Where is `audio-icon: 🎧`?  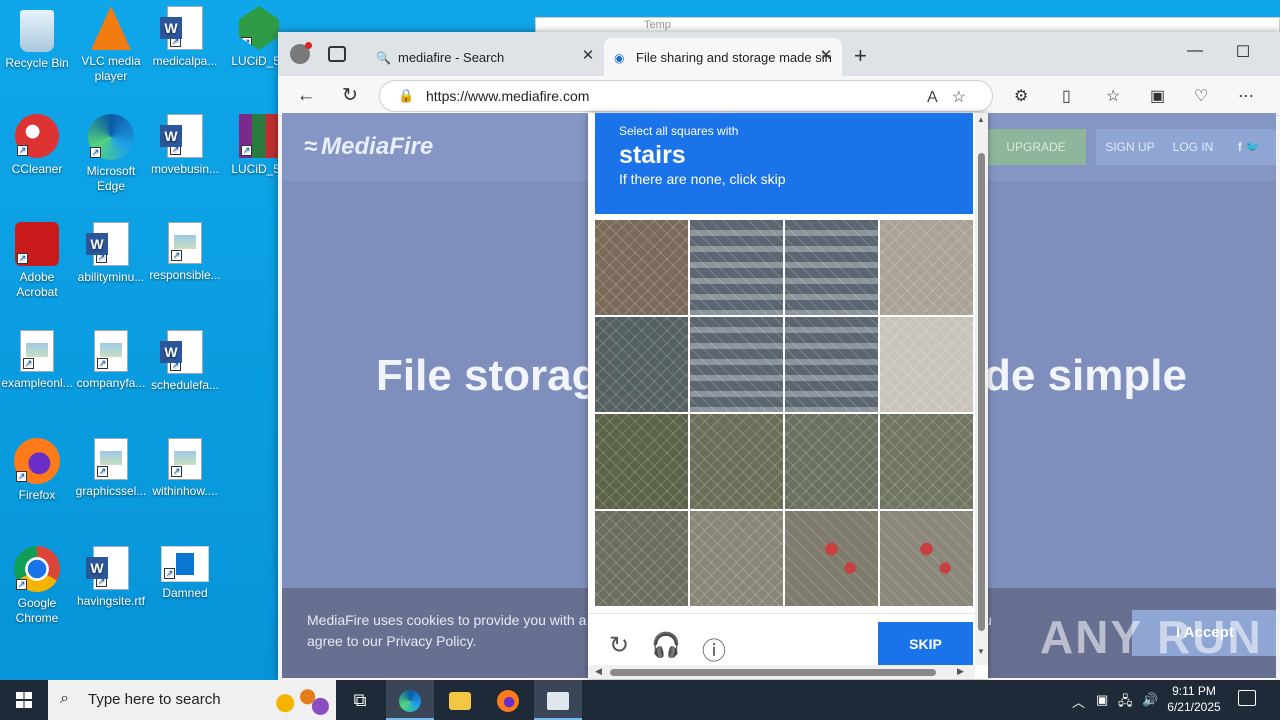
audio-icon: 🎧 is located at coordinates (666, 645).